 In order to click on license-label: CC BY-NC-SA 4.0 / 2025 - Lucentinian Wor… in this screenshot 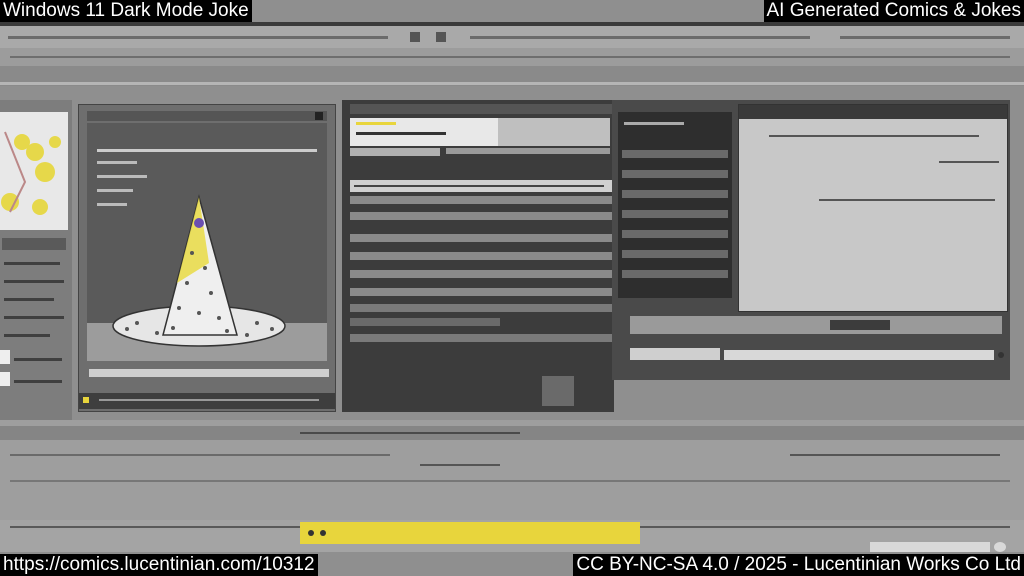, I will do `click(798, 565)`.